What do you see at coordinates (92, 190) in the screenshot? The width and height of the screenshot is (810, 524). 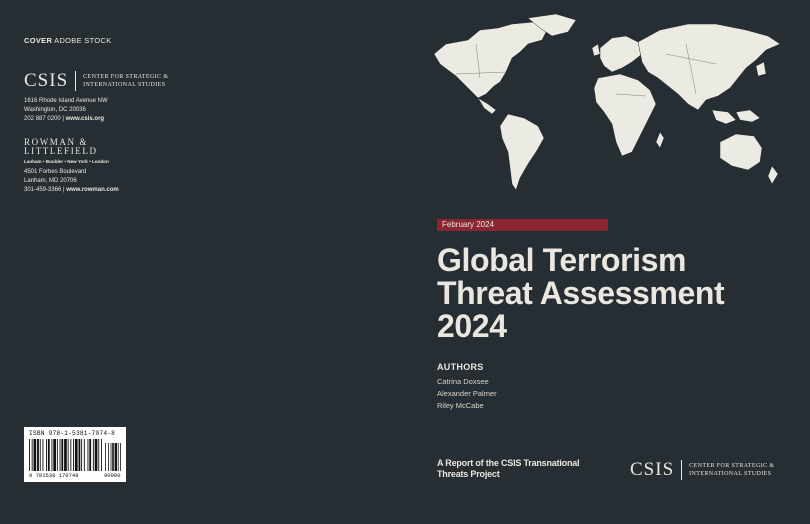 I see `publisher-web: www.rowman.com` at bounding box center [92, 190].